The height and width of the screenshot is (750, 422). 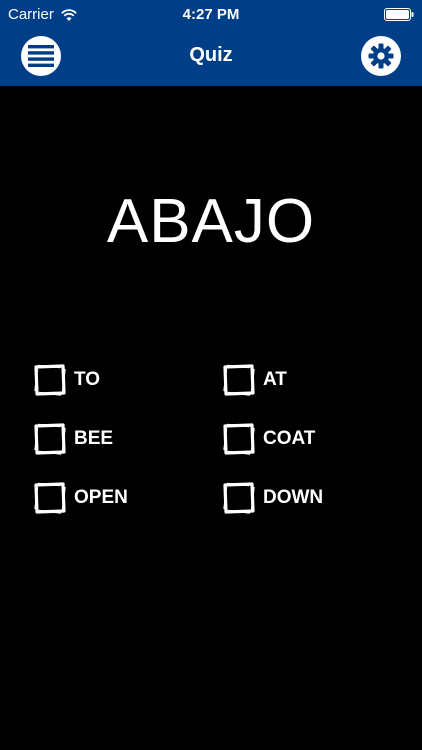 I want to click on option-open: OPEN, so click(x=80, y=498).